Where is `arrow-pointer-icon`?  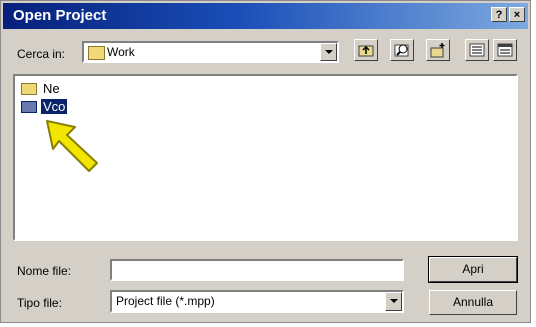 arrow-pointer-icon is located at coordinates (72, 146).